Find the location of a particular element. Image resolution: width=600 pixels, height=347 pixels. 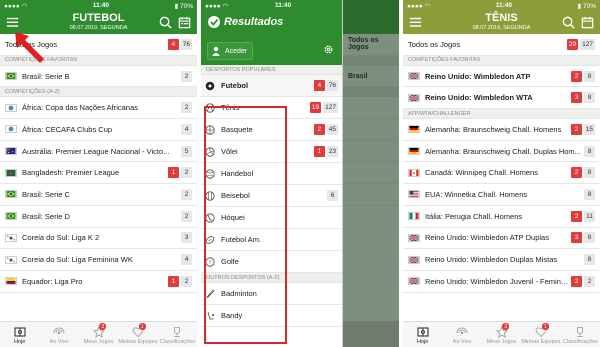

competition-label: Itália: Perugia Chall. Homens is located at coordinates (474, 216).